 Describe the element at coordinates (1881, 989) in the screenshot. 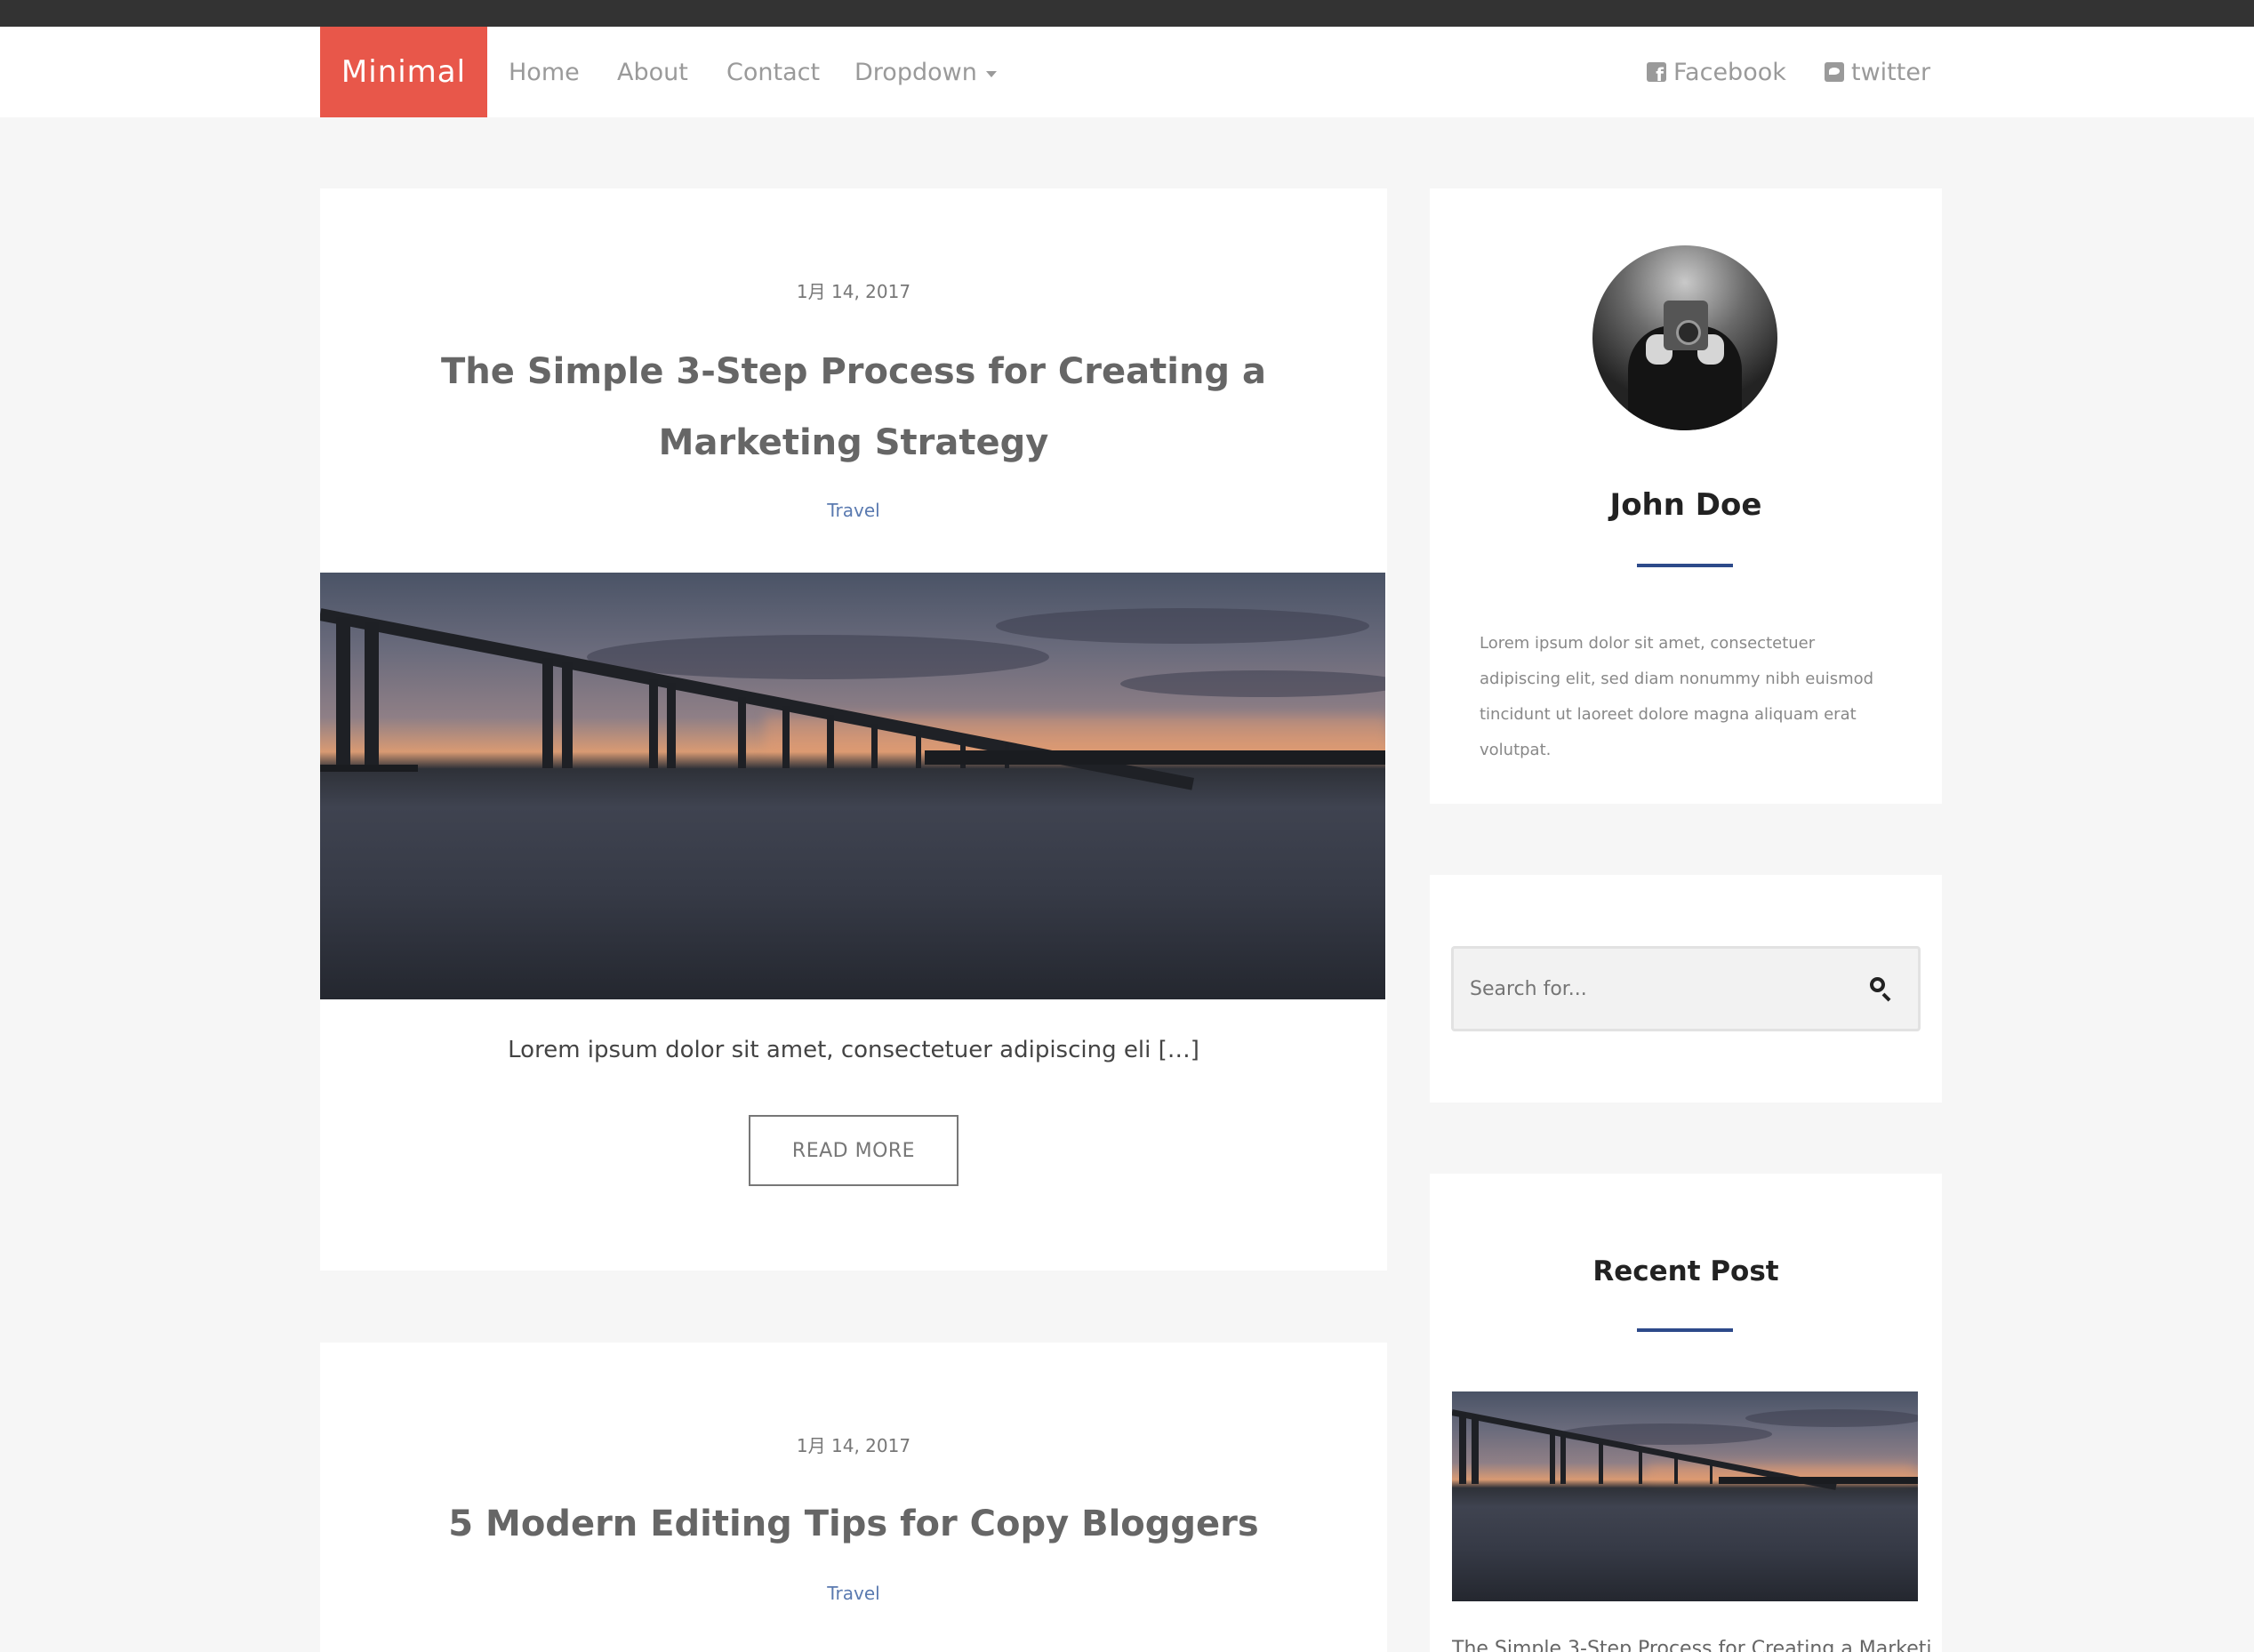

I see `search-icon` at that location.